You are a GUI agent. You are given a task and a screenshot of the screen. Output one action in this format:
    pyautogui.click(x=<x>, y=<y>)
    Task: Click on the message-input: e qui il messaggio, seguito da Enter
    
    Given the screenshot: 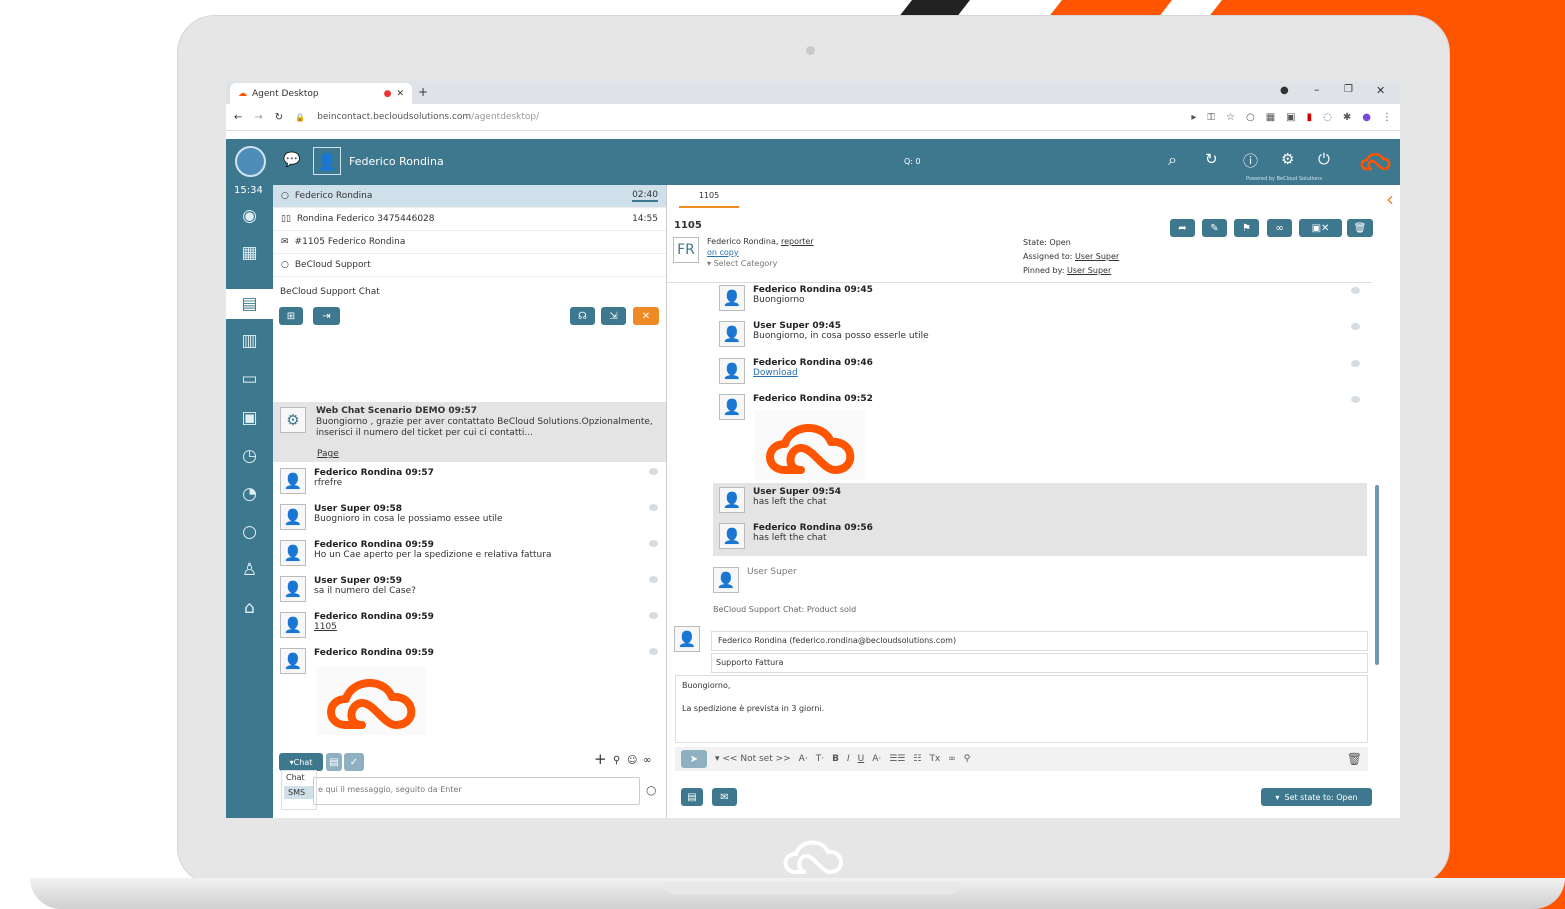 What is the action you would take?
    pyautogui.click(x=476, y=791)
    